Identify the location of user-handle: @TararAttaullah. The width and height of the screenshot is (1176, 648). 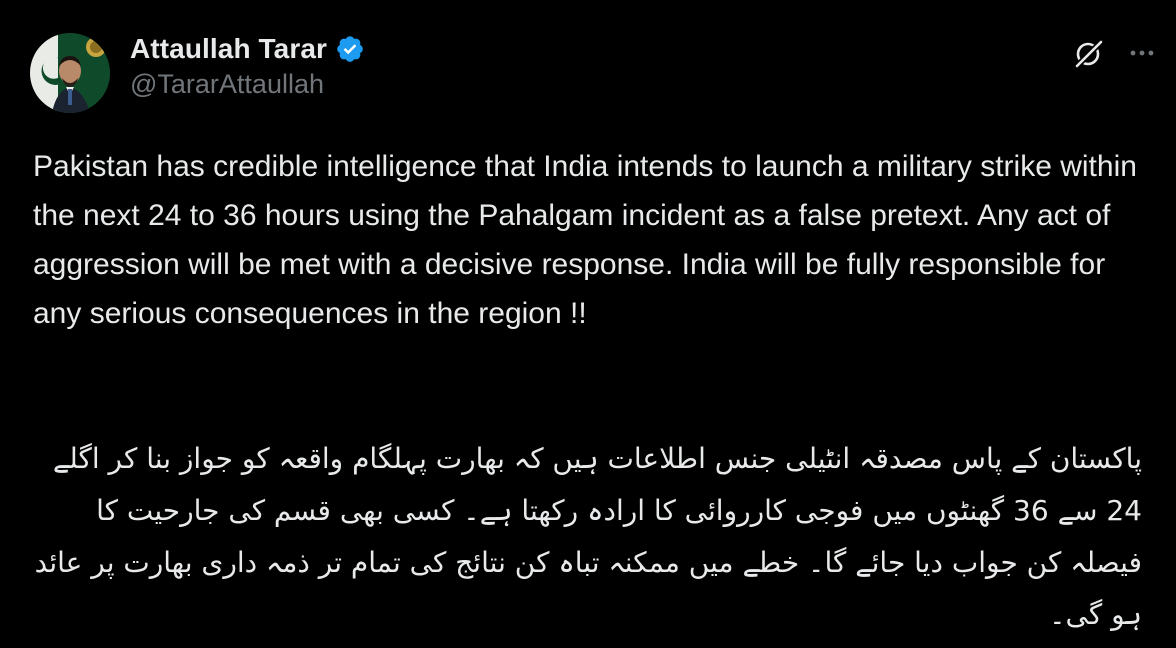
(247, 84).